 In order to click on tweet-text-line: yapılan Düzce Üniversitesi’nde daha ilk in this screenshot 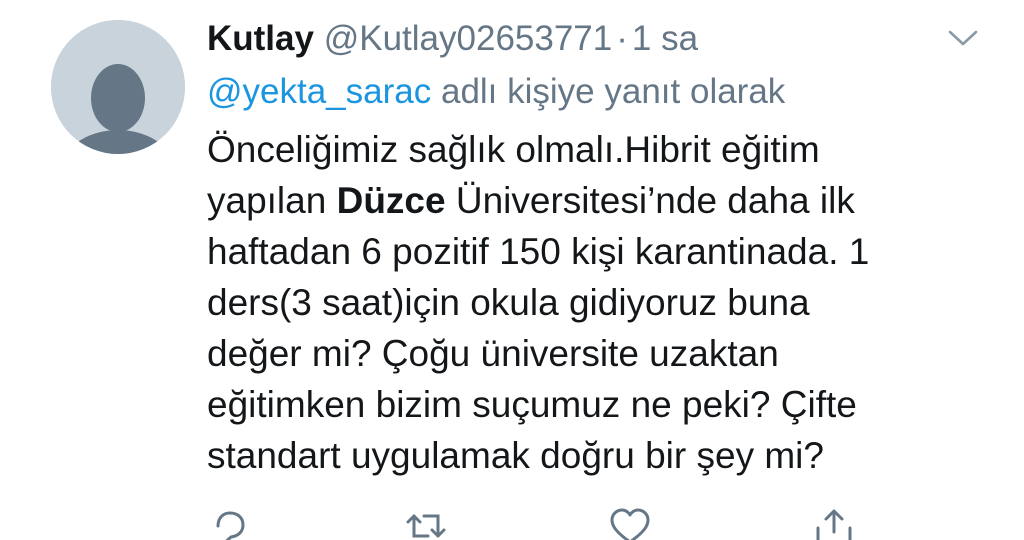, I will do `click(577, 200)`.